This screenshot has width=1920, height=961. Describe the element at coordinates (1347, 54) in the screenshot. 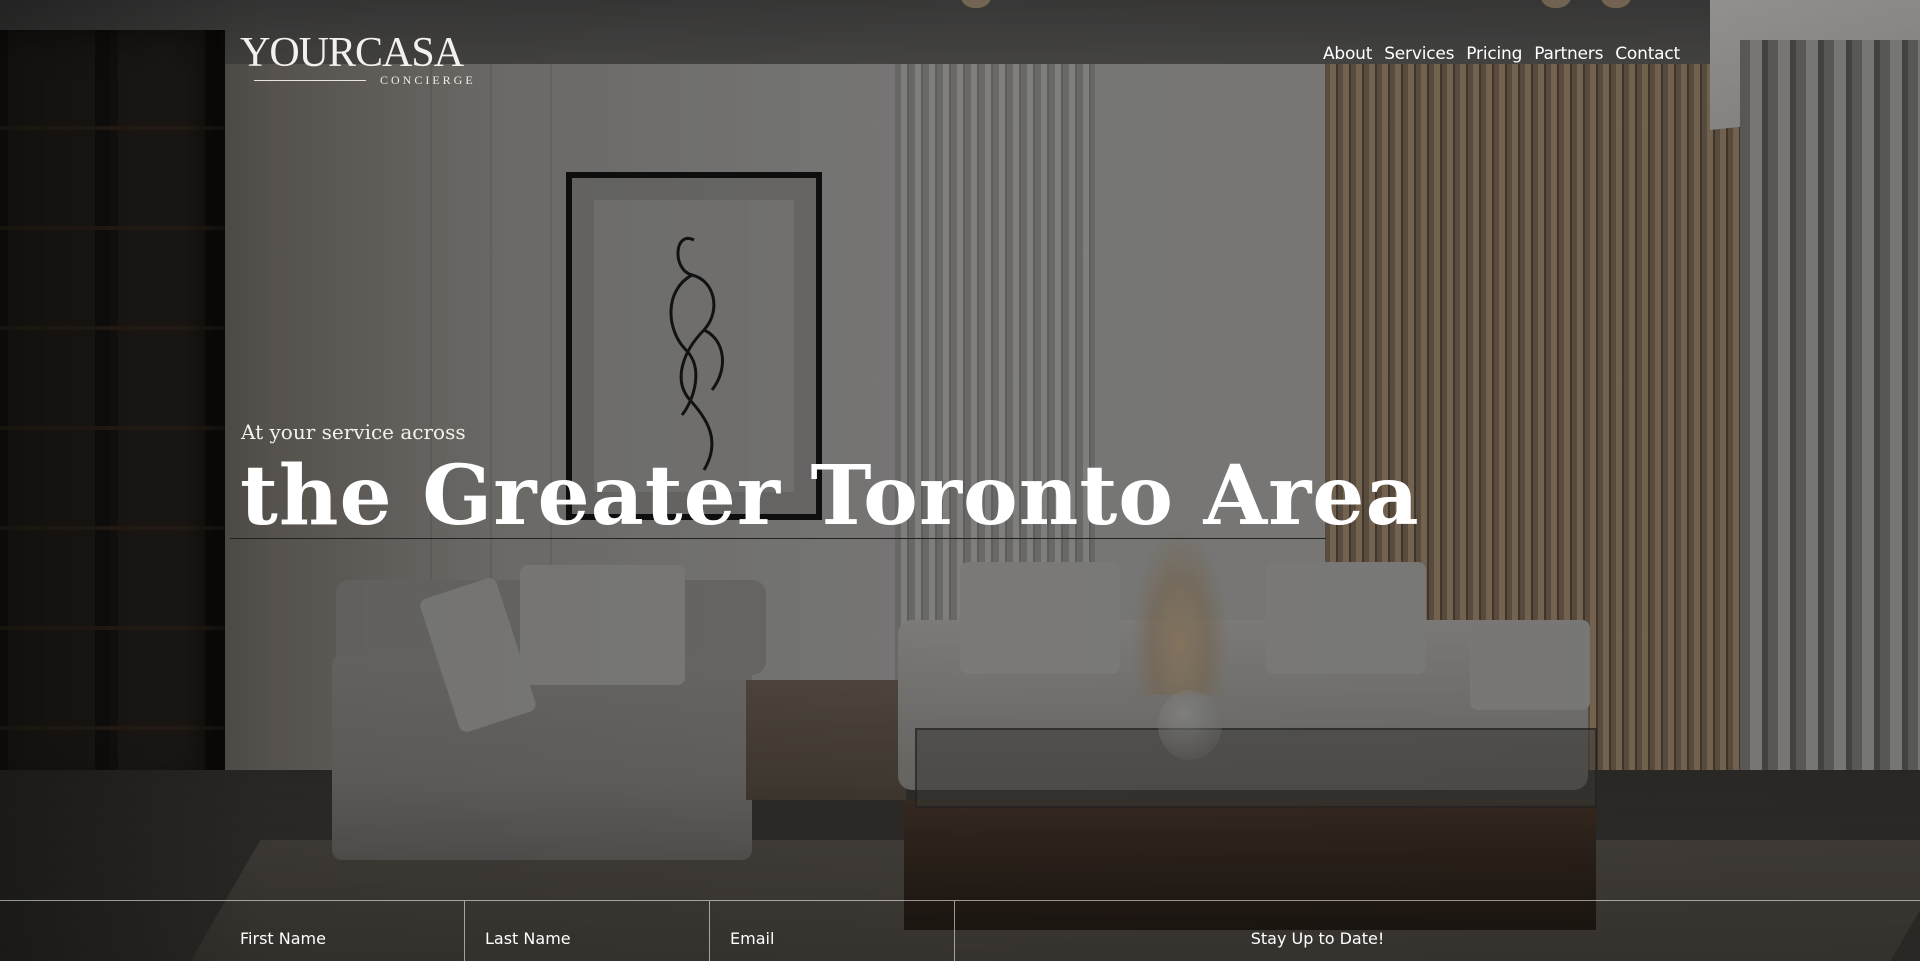

I see `nav-item-about: About` at that location.